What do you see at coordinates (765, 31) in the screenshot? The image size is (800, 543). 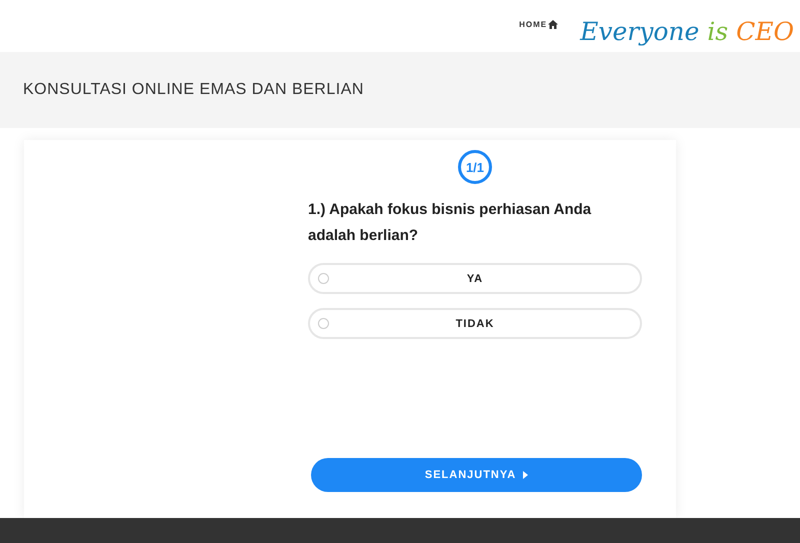 I see `logo-text: CEO` at bounding box center [765, 31].